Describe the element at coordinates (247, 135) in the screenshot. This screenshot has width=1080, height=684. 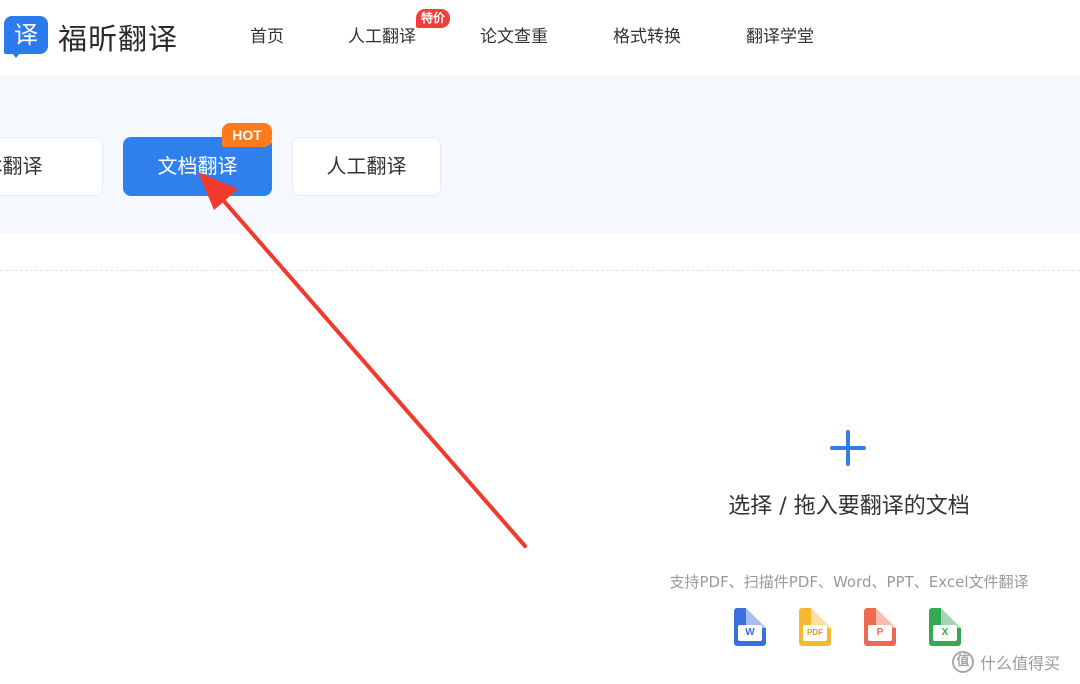
I see `hot-badge: HOT` at that location.